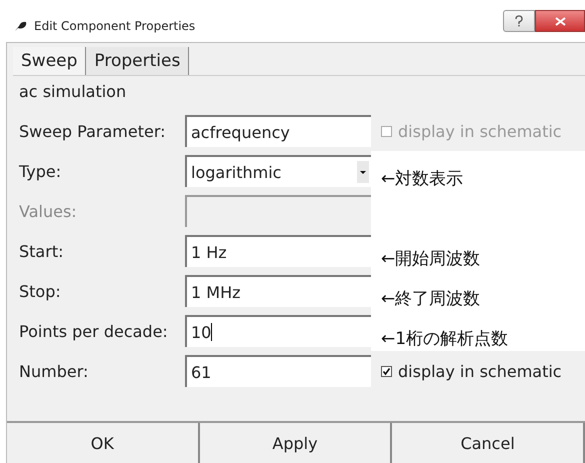 The width and height of the screenshot is (585, 463). What do you see at coordinates (386, 371) in the screenshot?
I see `checkbox-icon` at bounding box center [386, 371].